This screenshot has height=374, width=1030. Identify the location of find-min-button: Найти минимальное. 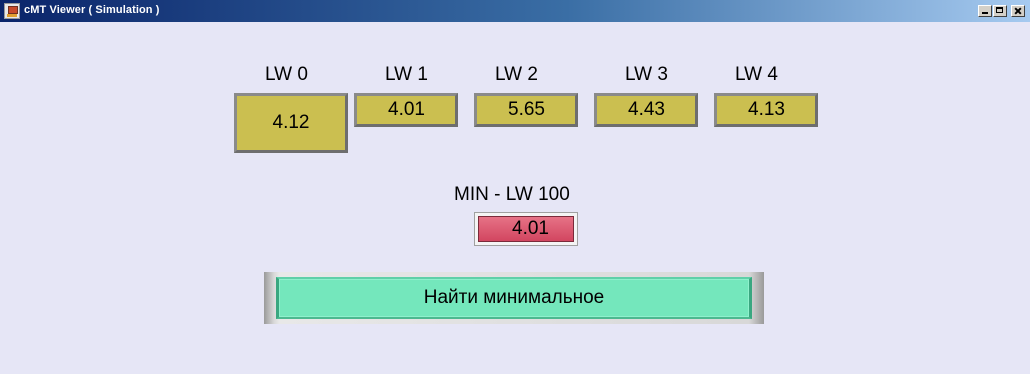
(514, 298).